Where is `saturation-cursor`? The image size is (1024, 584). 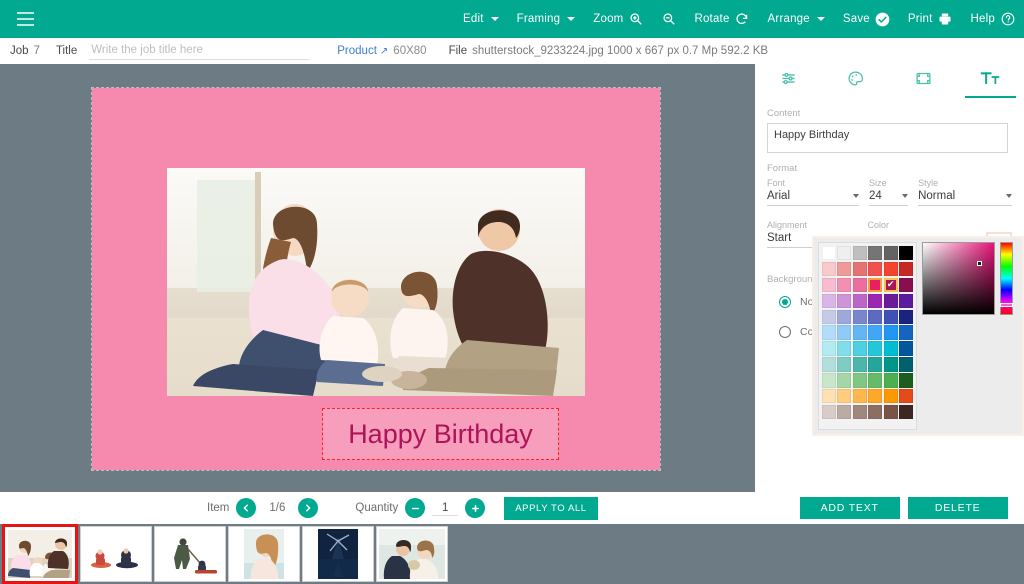 saturation-cursor is located at coordinates (979, 263).